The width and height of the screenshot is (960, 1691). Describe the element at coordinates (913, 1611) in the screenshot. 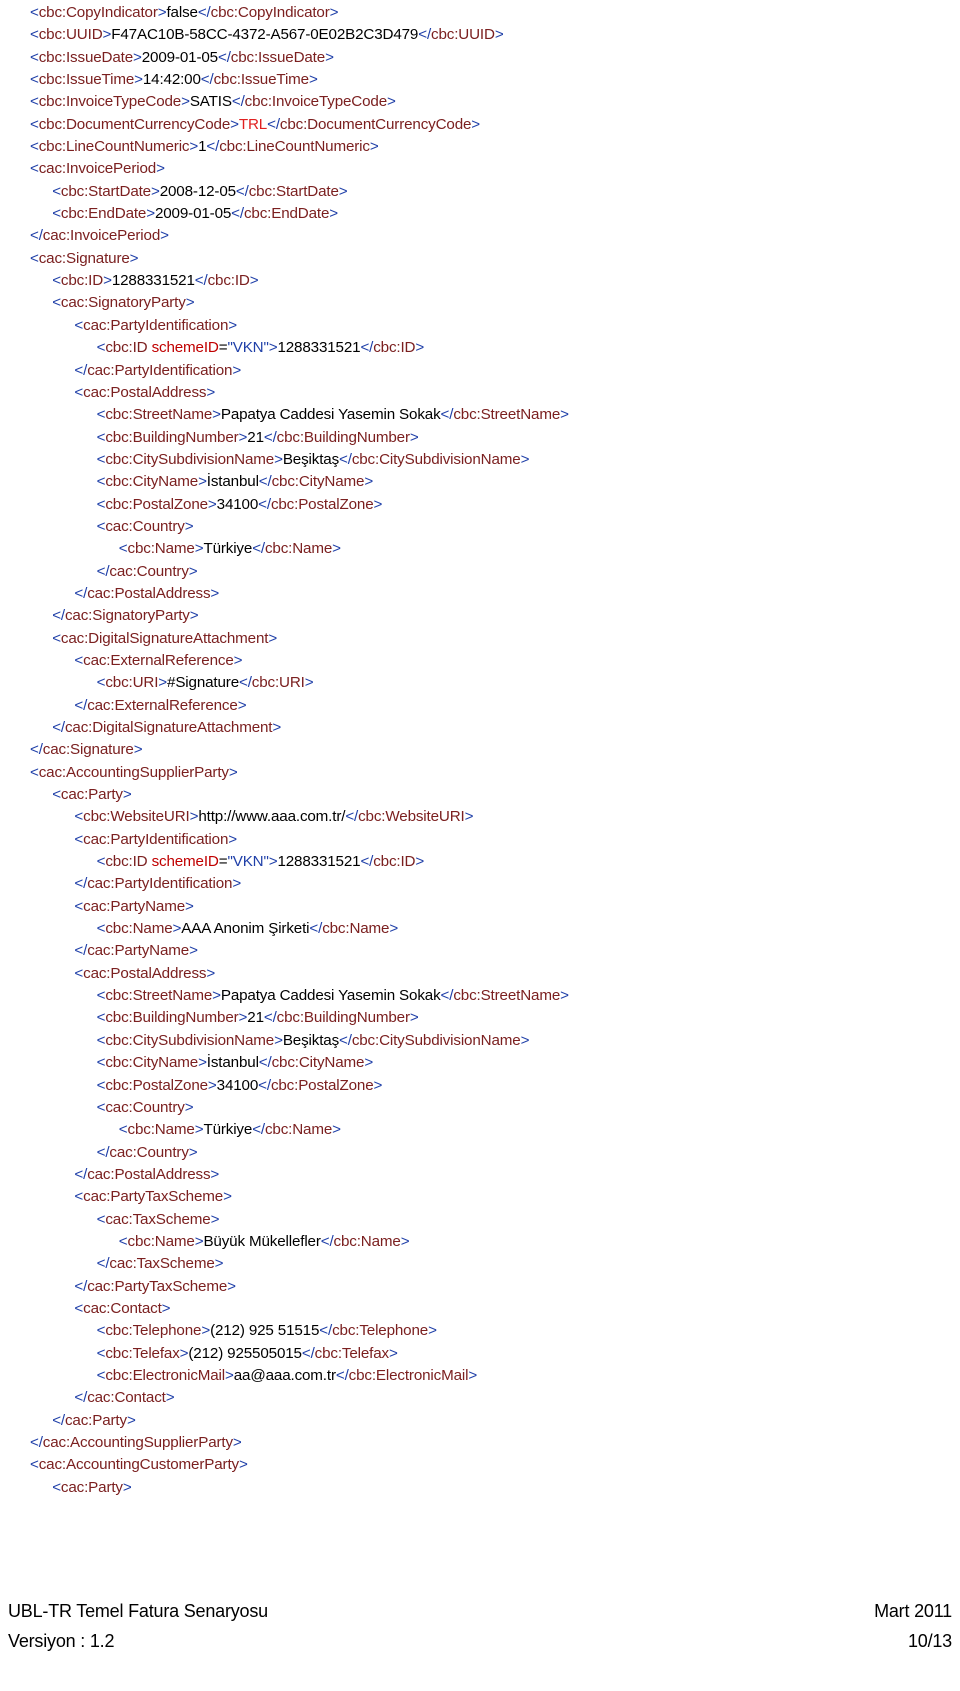

I see `footer-date: Mart 2011` at that location.